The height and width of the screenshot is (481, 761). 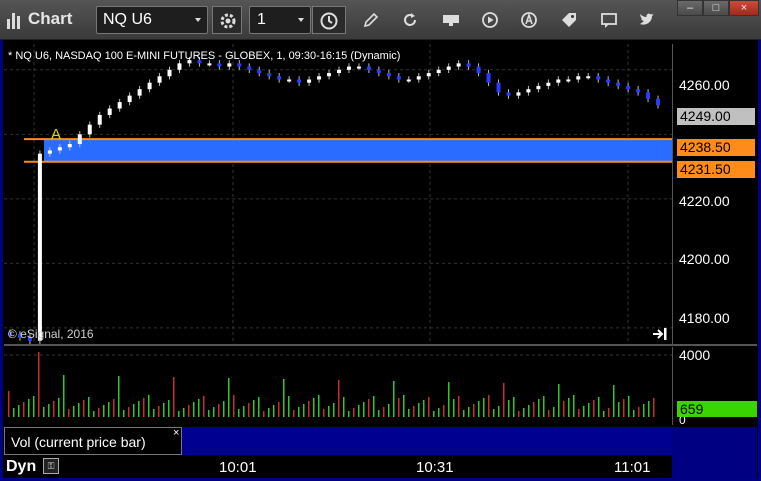 What do you see at coordinates (21, 467) in the screenshot?
I see `dynamic-mode-label: Dyn` at bounding box center [21, 467].